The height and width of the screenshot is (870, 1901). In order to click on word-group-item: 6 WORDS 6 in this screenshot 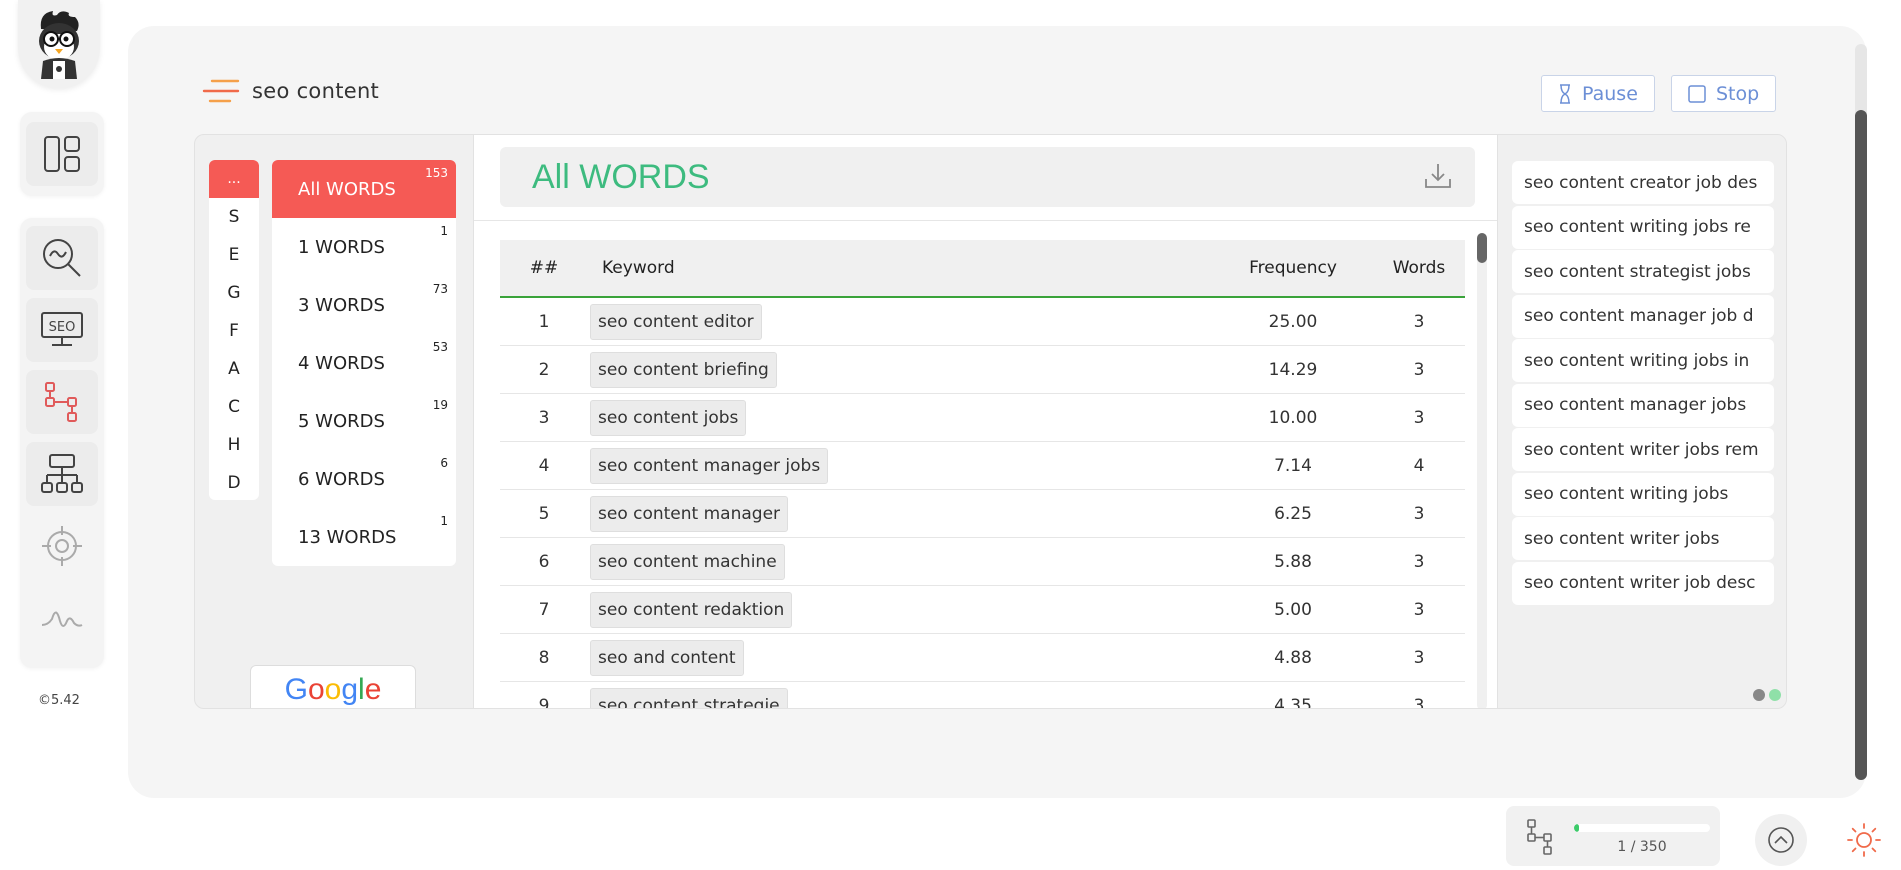, I will do `click(364, 479)`.